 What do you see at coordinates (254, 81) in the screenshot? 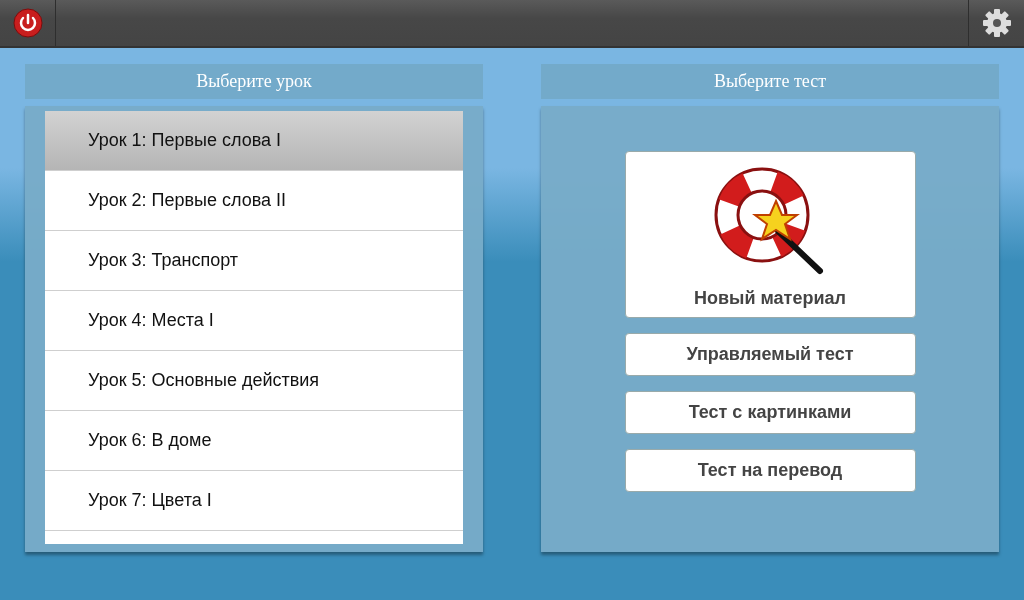
I see `panel-title: Выберите урок` at bounding box center [254, 81].